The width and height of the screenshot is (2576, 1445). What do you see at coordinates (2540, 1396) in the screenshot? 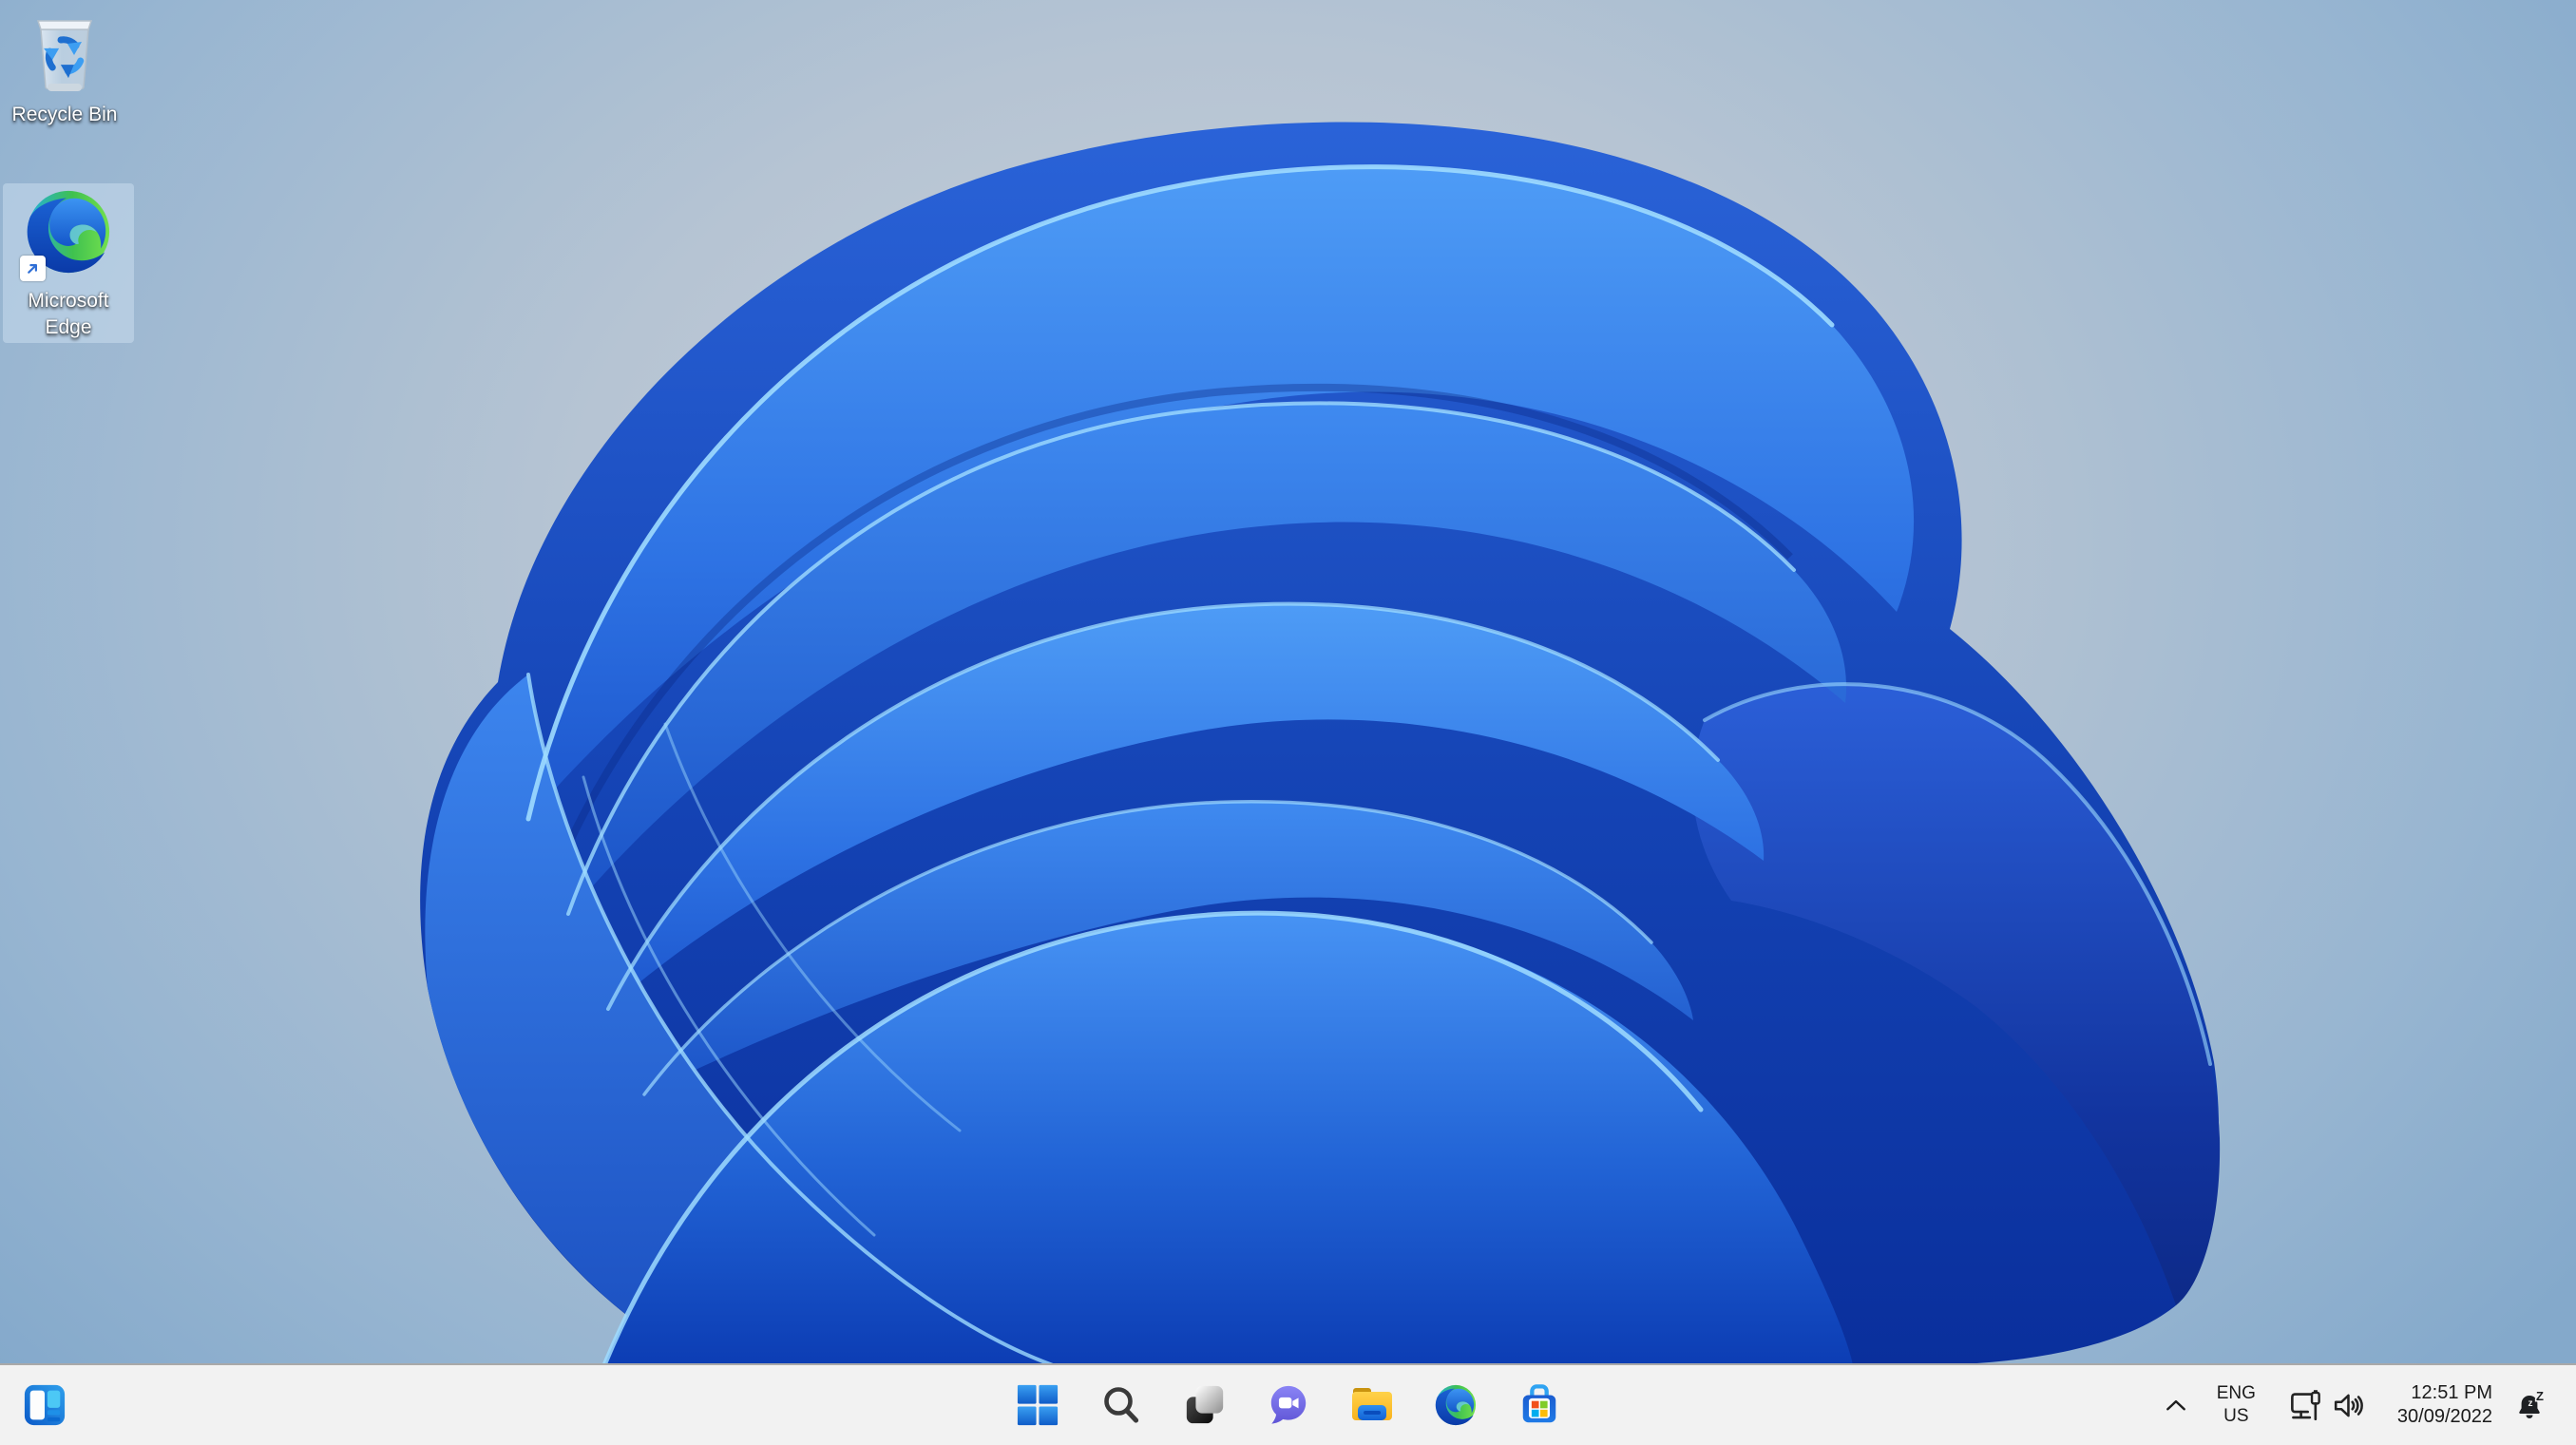
I see `svg-text: Z` at bounding box center [2540, 1396].